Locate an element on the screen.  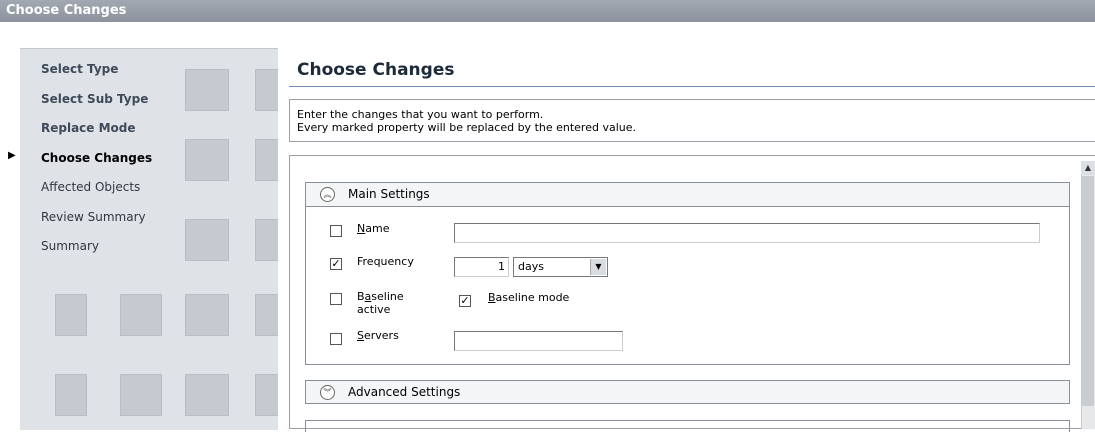
name-label: Name is located at coordinates (373, 228).